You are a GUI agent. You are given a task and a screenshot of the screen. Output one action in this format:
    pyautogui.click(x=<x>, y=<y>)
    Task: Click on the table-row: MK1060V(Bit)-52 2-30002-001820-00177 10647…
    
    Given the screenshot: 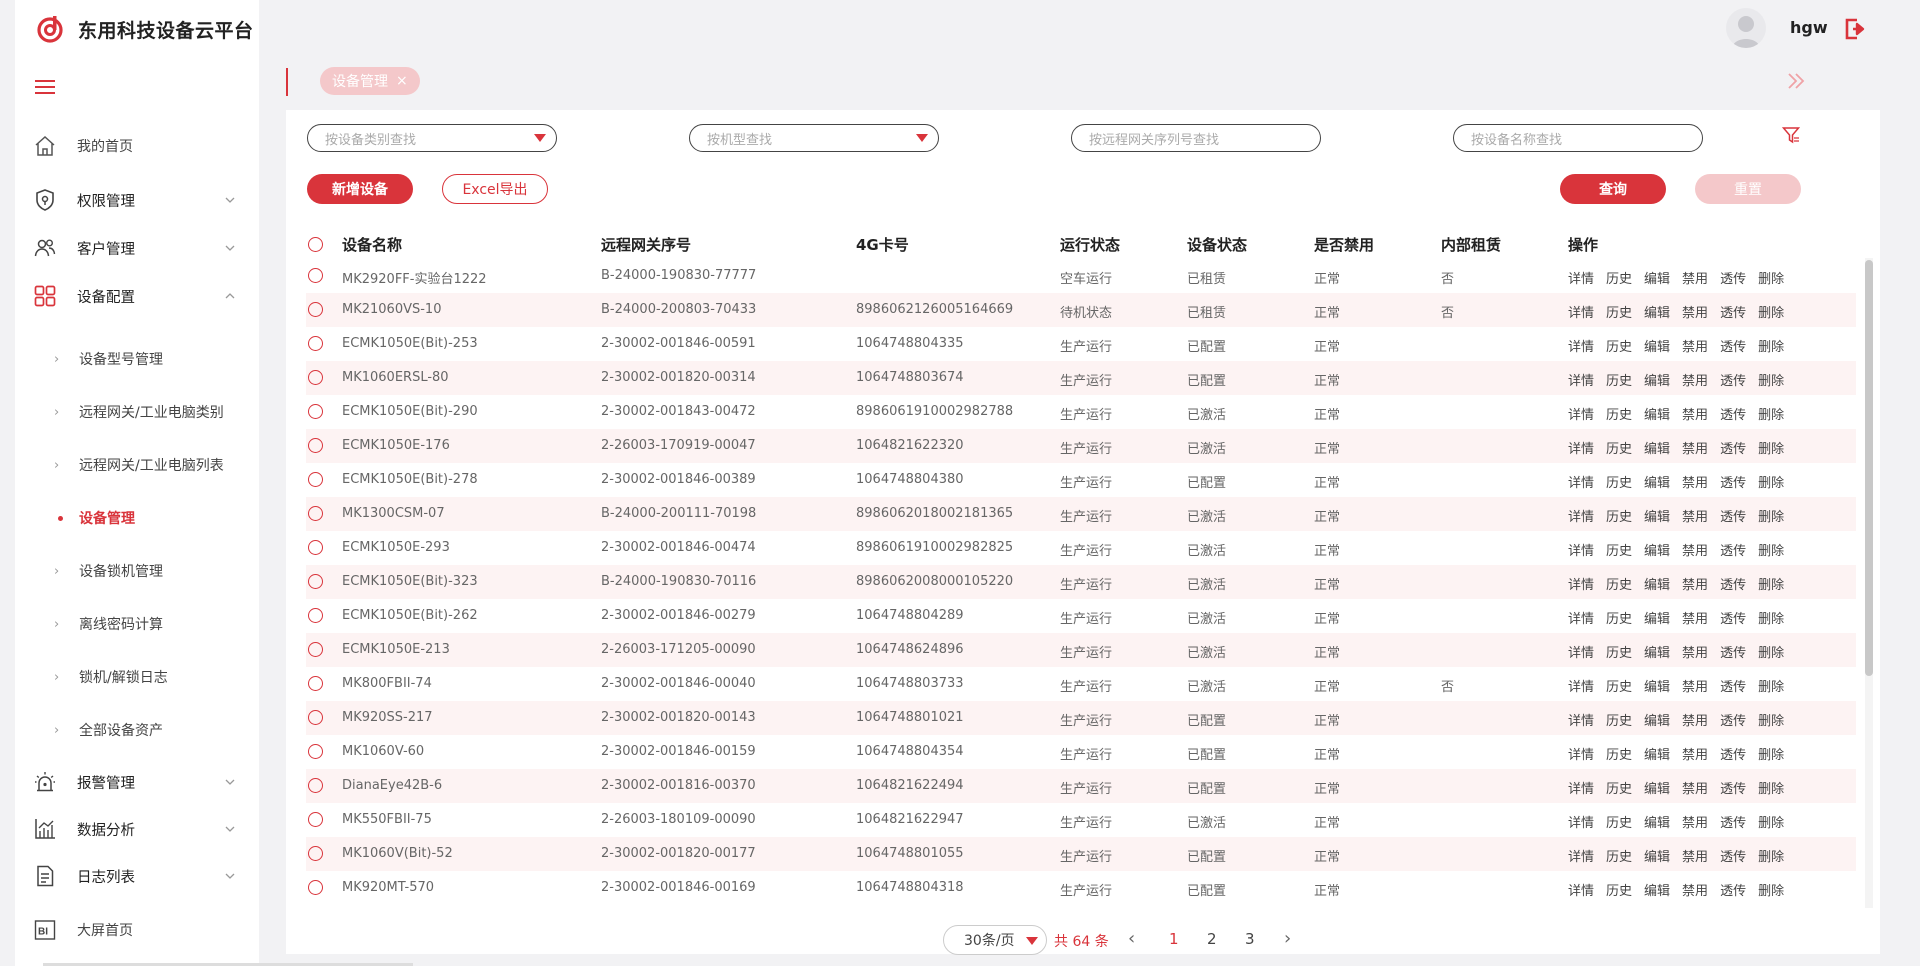 What is the action you would take?
    pyautogui.click(x=1081, y=854)
    